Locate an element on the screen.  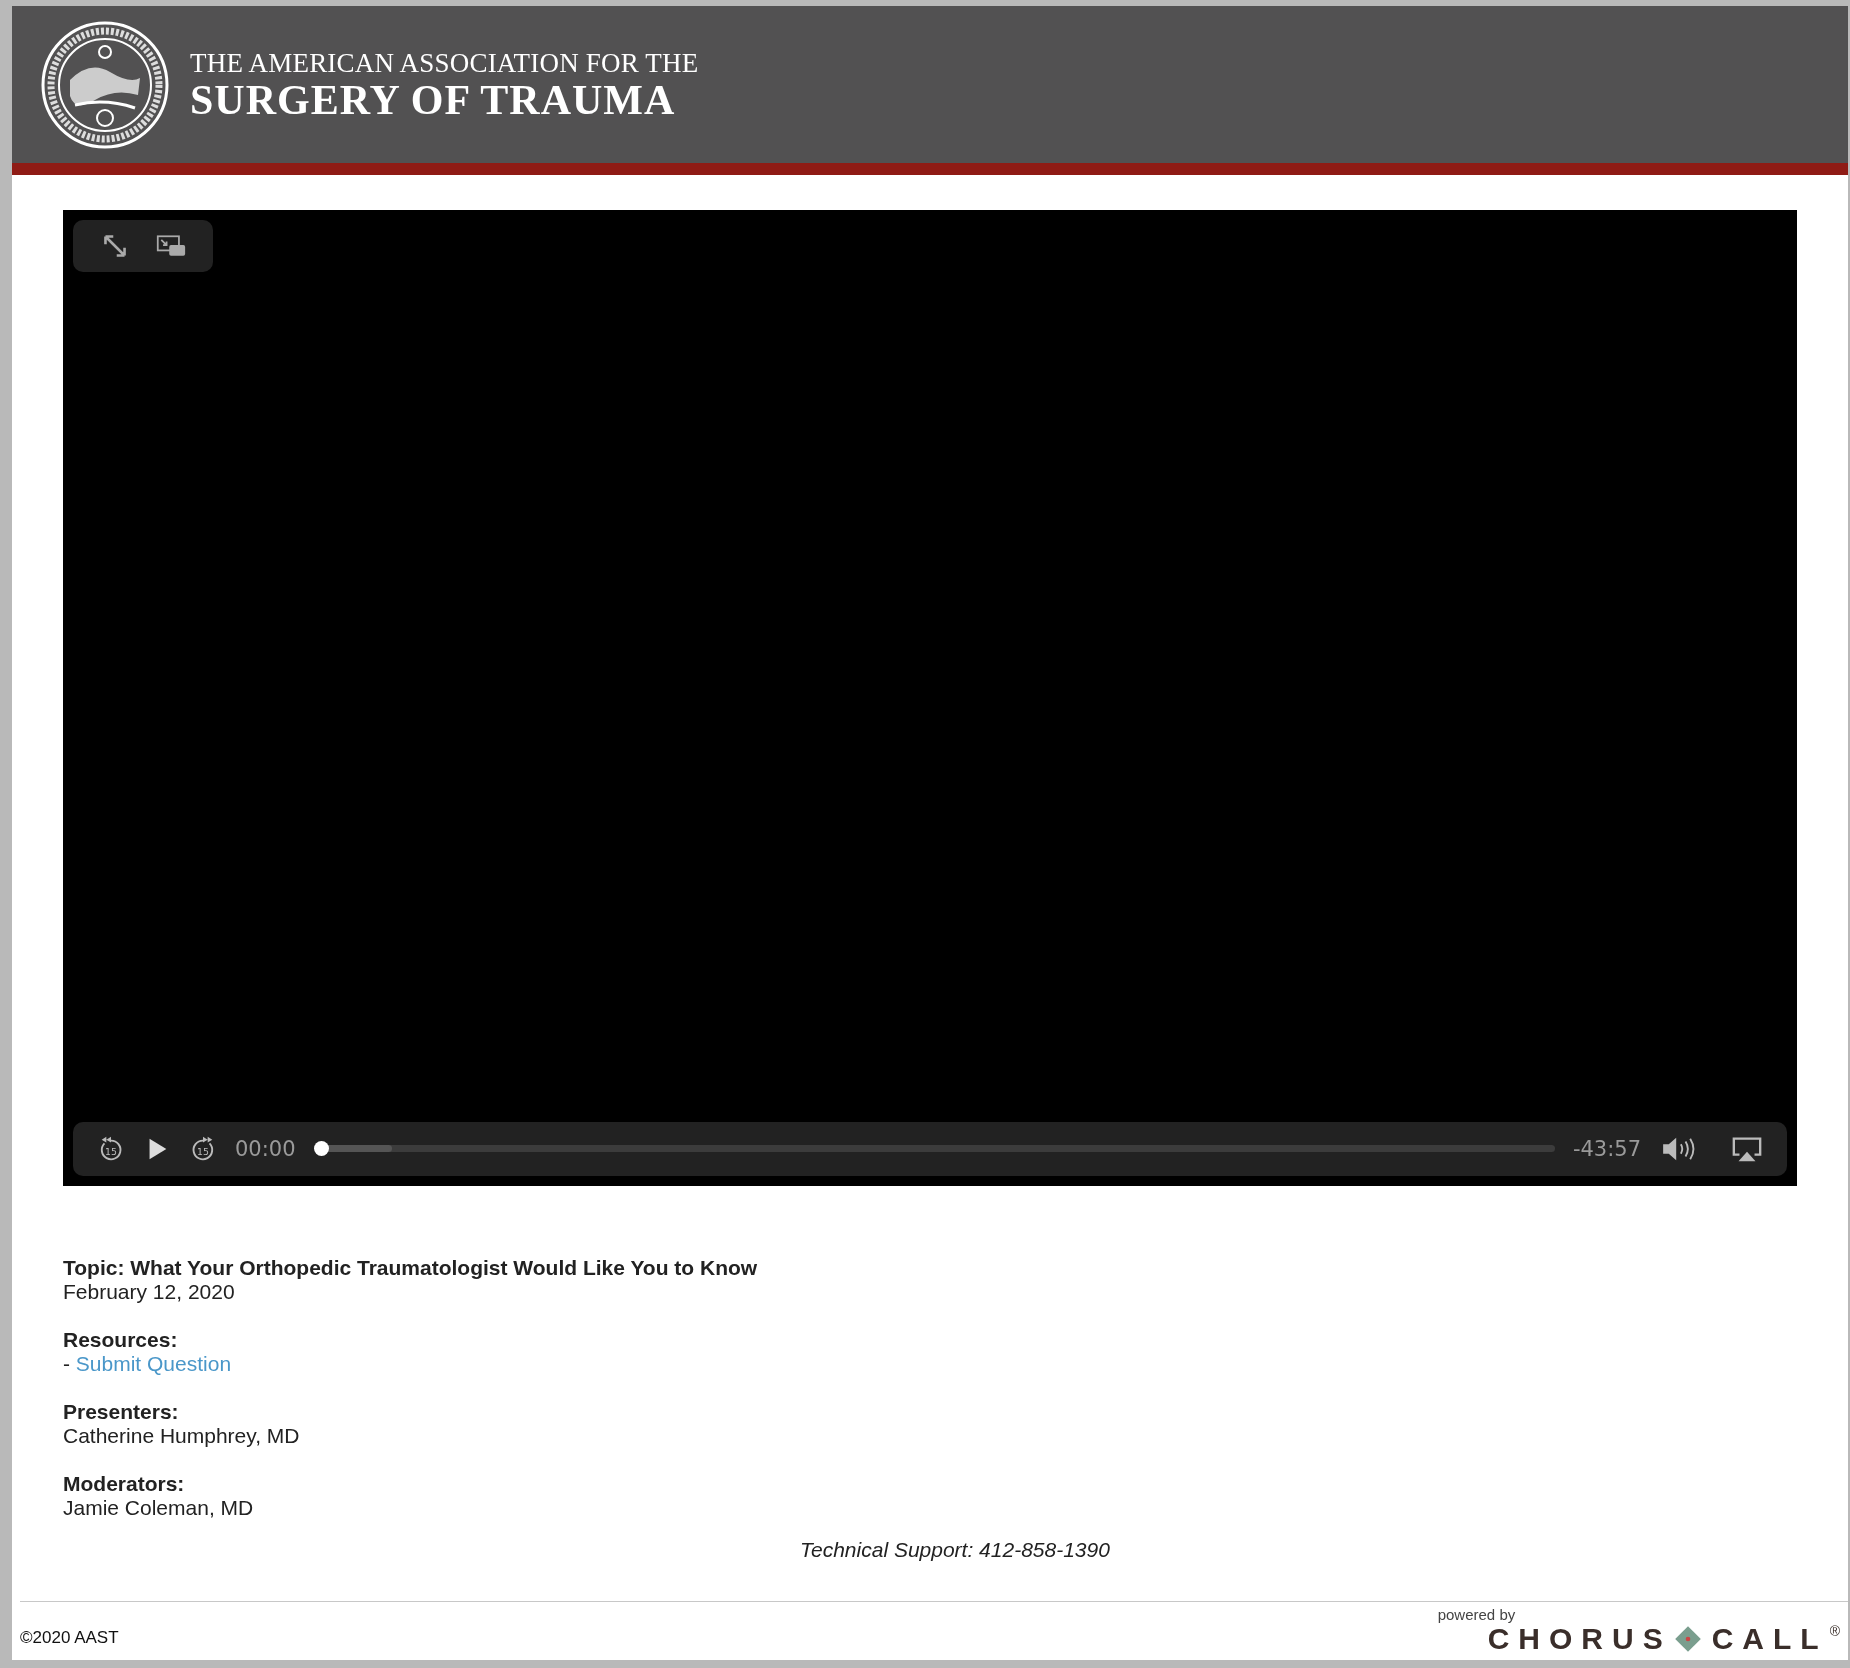
technical-support-text: Technical Support: 412-858-1390 is located at coordinates (955, 1549).